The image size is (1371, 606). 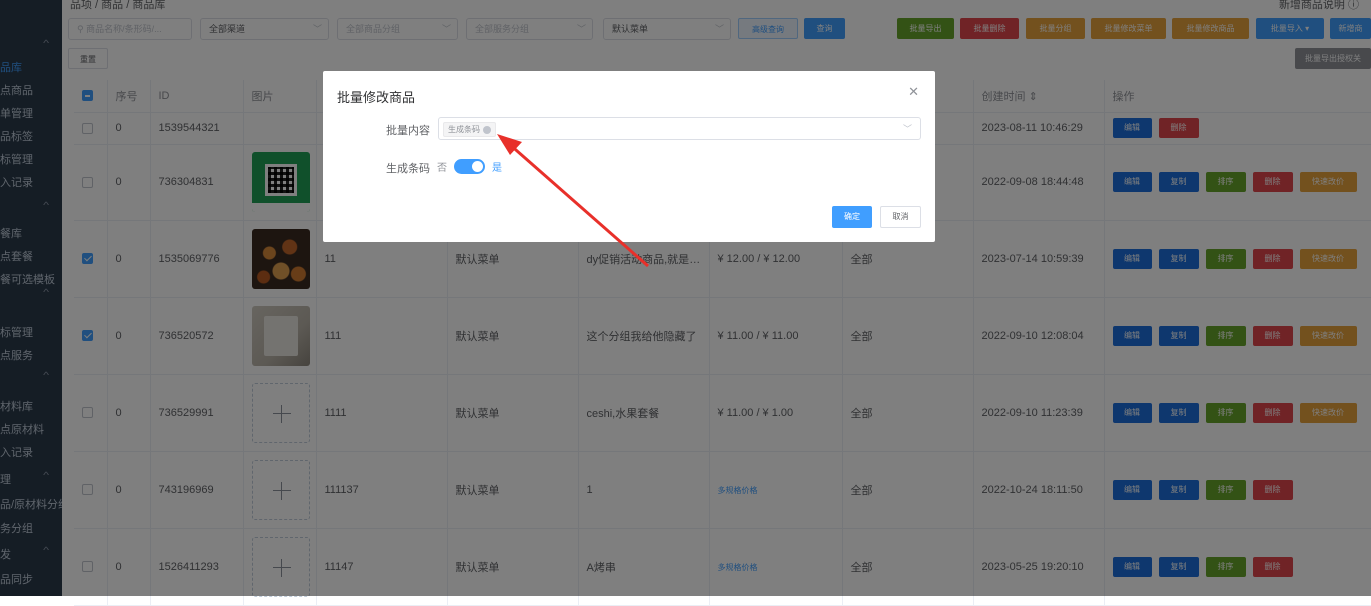 I want to click on content-multiselect: 生成条码 ﹀, so click(x=679, y=128).